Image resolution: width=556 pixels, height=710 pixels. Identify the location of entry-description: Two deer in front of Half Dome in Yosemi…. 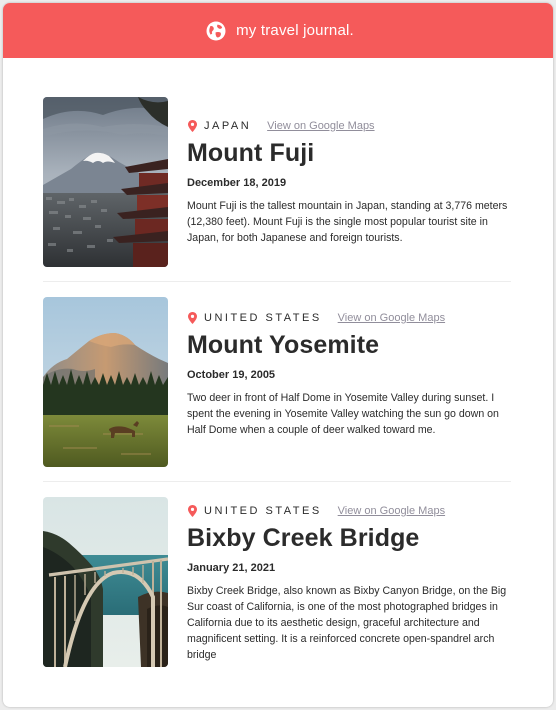
(343, 414).